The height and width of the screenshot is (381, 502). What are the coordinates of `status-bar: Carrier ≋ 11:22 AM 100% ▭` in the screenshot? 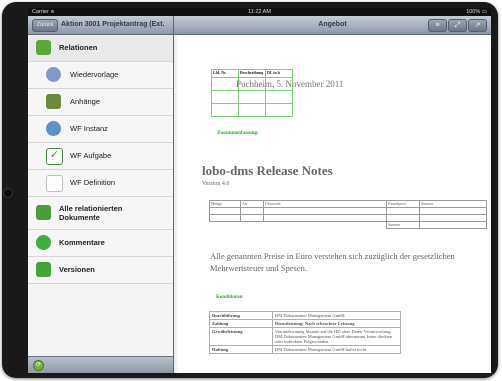 It's located at (259, 12).